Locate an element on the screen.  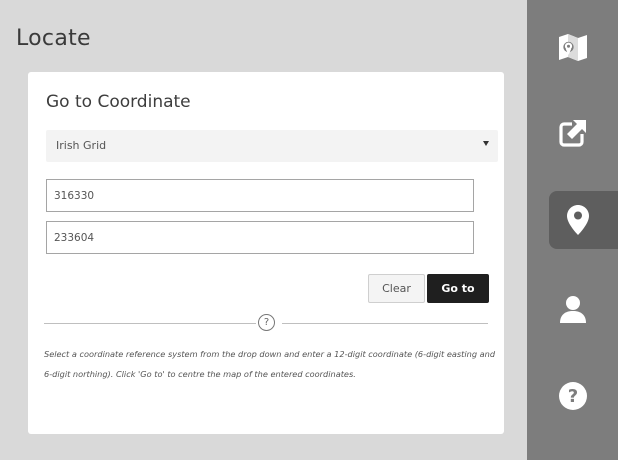
share-icon is located at coordinates (572, 133).